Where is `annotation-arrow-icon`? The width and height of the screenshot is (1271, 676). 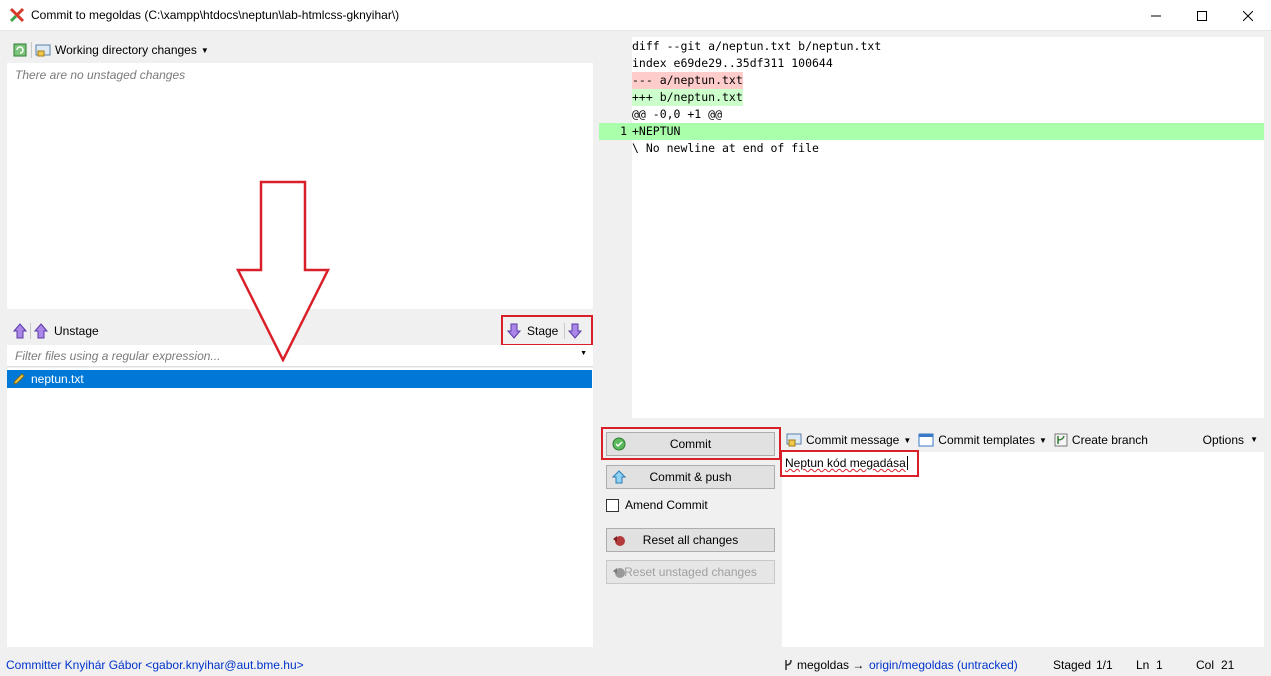
annotation-arrow-icon is located at coordinates (283, 271).